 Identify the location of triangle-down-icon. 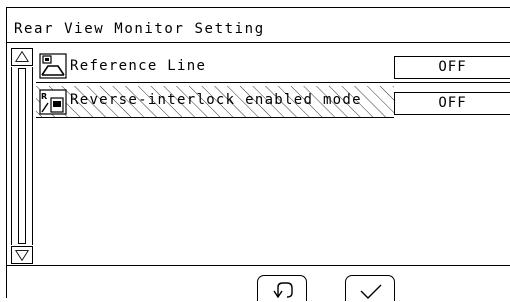
(22, 256).